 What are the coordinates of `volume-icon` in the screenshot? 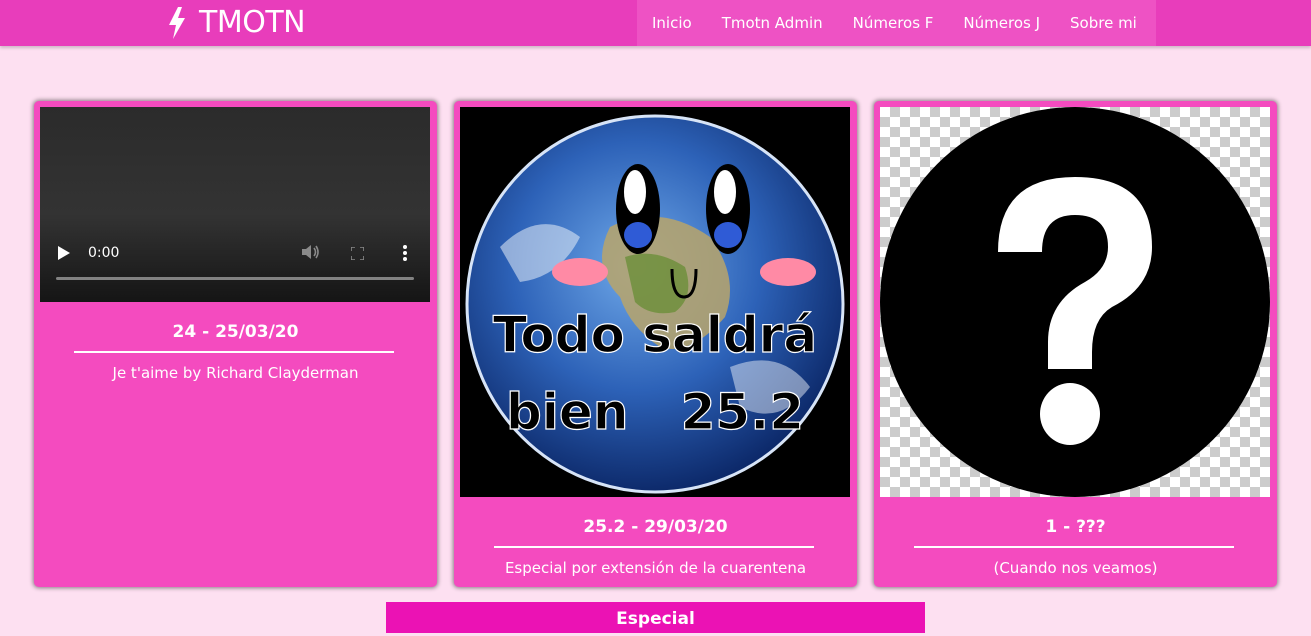 It's located at (311, 252).